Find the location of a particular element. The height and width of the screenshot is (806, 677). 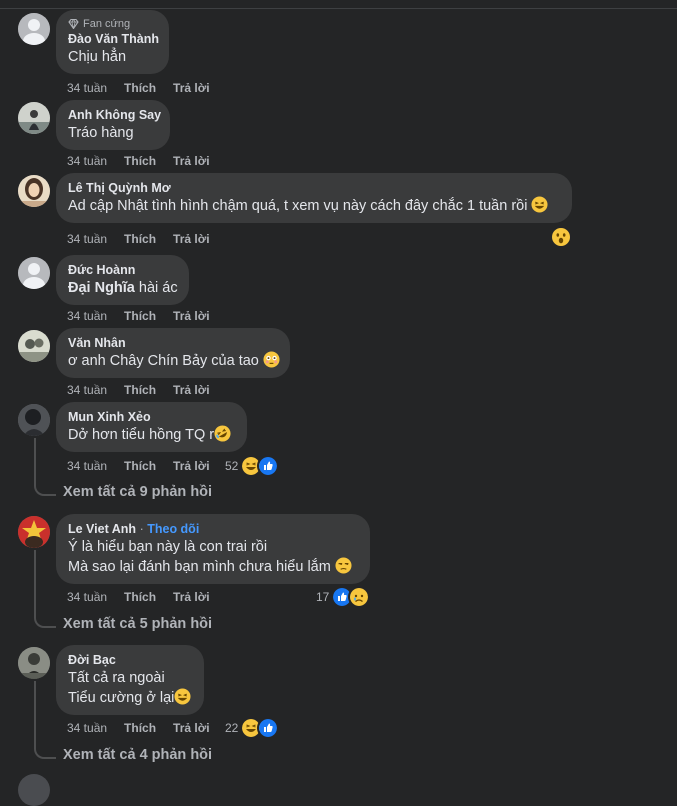

view-replies-link: Xem tất cả 5 phản hồi is located at coordinates (137, 624).